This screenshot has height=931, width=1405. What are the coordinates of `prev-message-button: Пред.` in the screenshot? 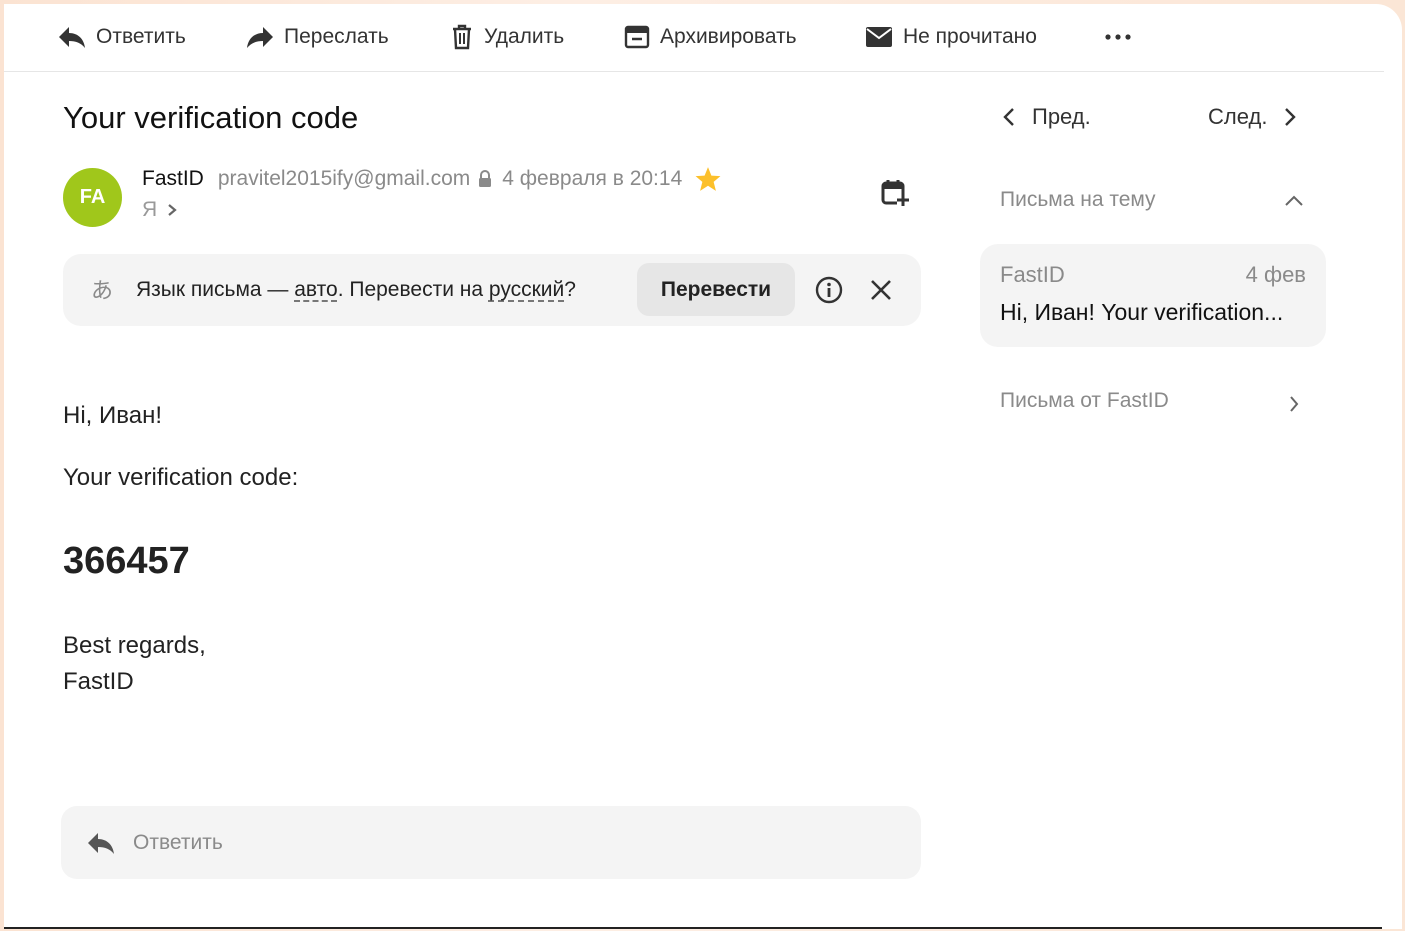 It's located at (1046, 117).